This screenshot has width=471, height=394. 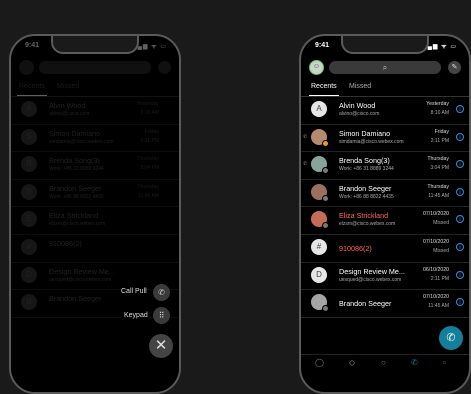 I want to click on call-pull-label: Call Pull, so click(x=134, y=291).